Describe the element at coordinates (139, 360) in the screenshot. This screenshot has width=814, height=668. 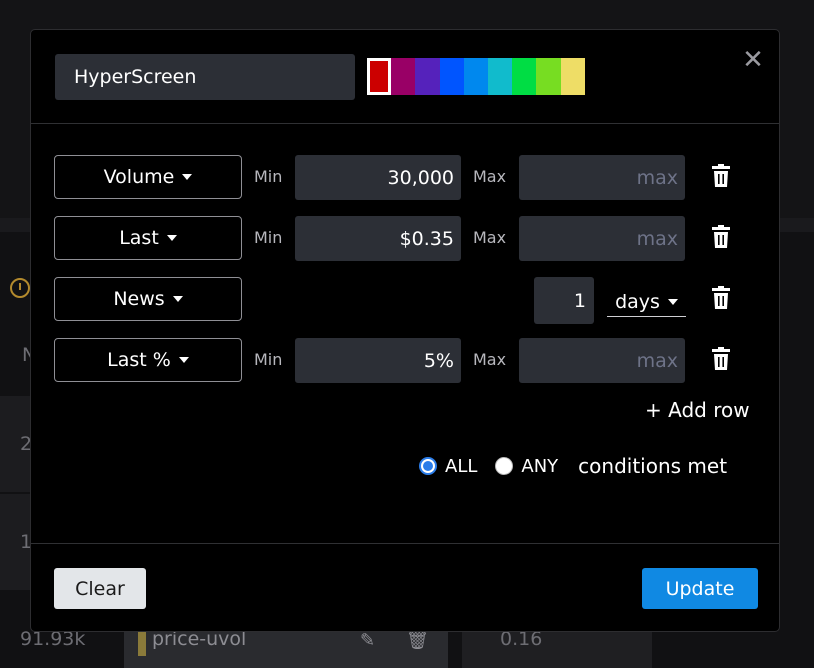
I see `field-label: Last %` at that location.